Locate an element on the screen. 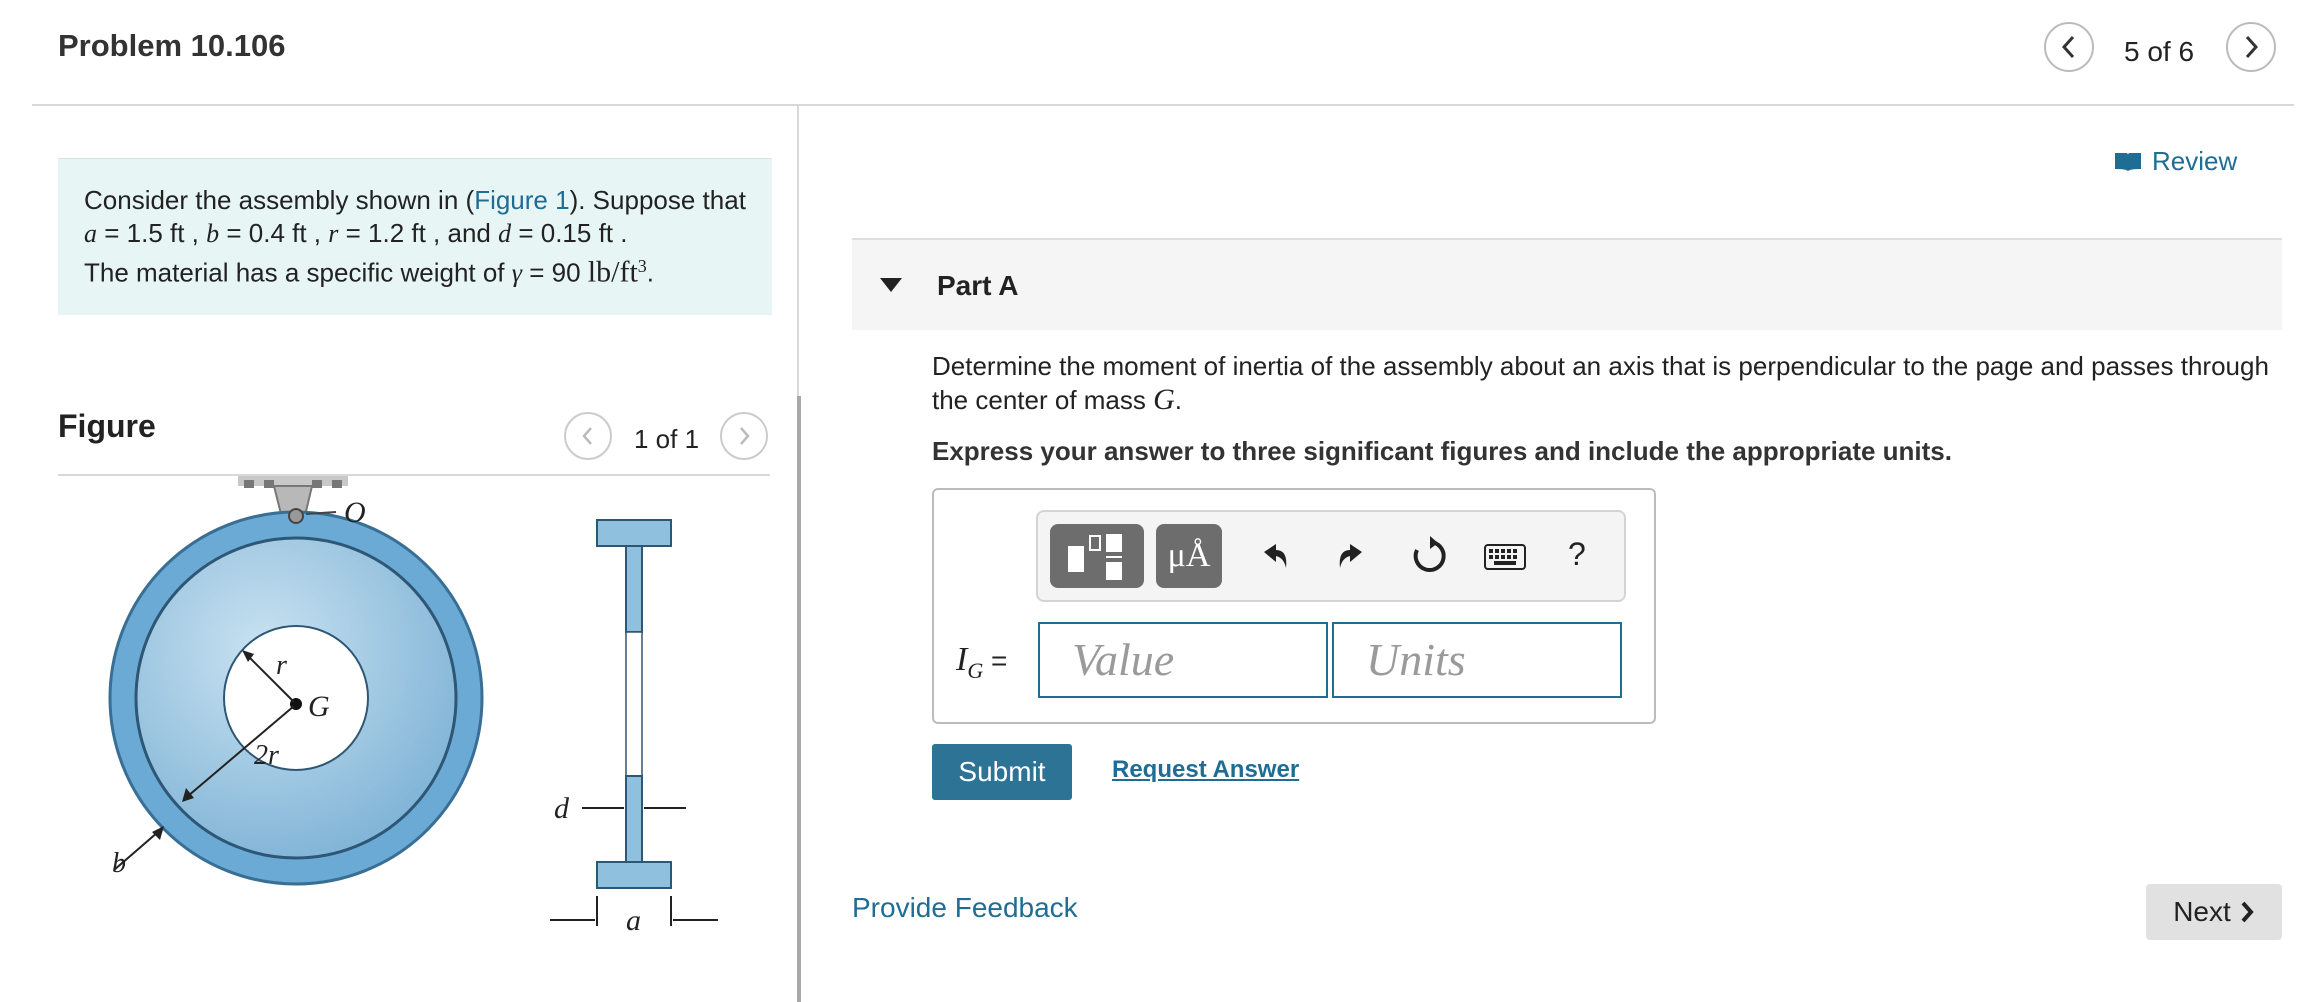  figure-heading: Figure is located at coordinates (107, 426).